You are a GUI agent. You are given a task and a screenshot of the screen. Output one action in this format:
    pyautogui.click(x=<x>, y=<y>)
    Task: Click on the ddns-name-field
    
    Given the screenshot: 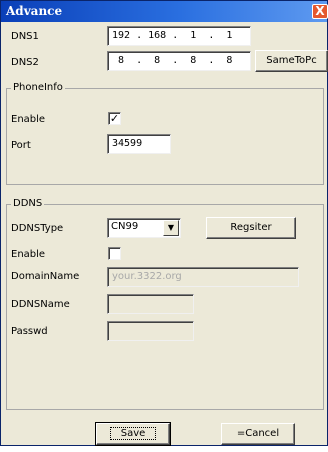 What is the action you would take?
    pyautogui.click(x=150, y=304)
    